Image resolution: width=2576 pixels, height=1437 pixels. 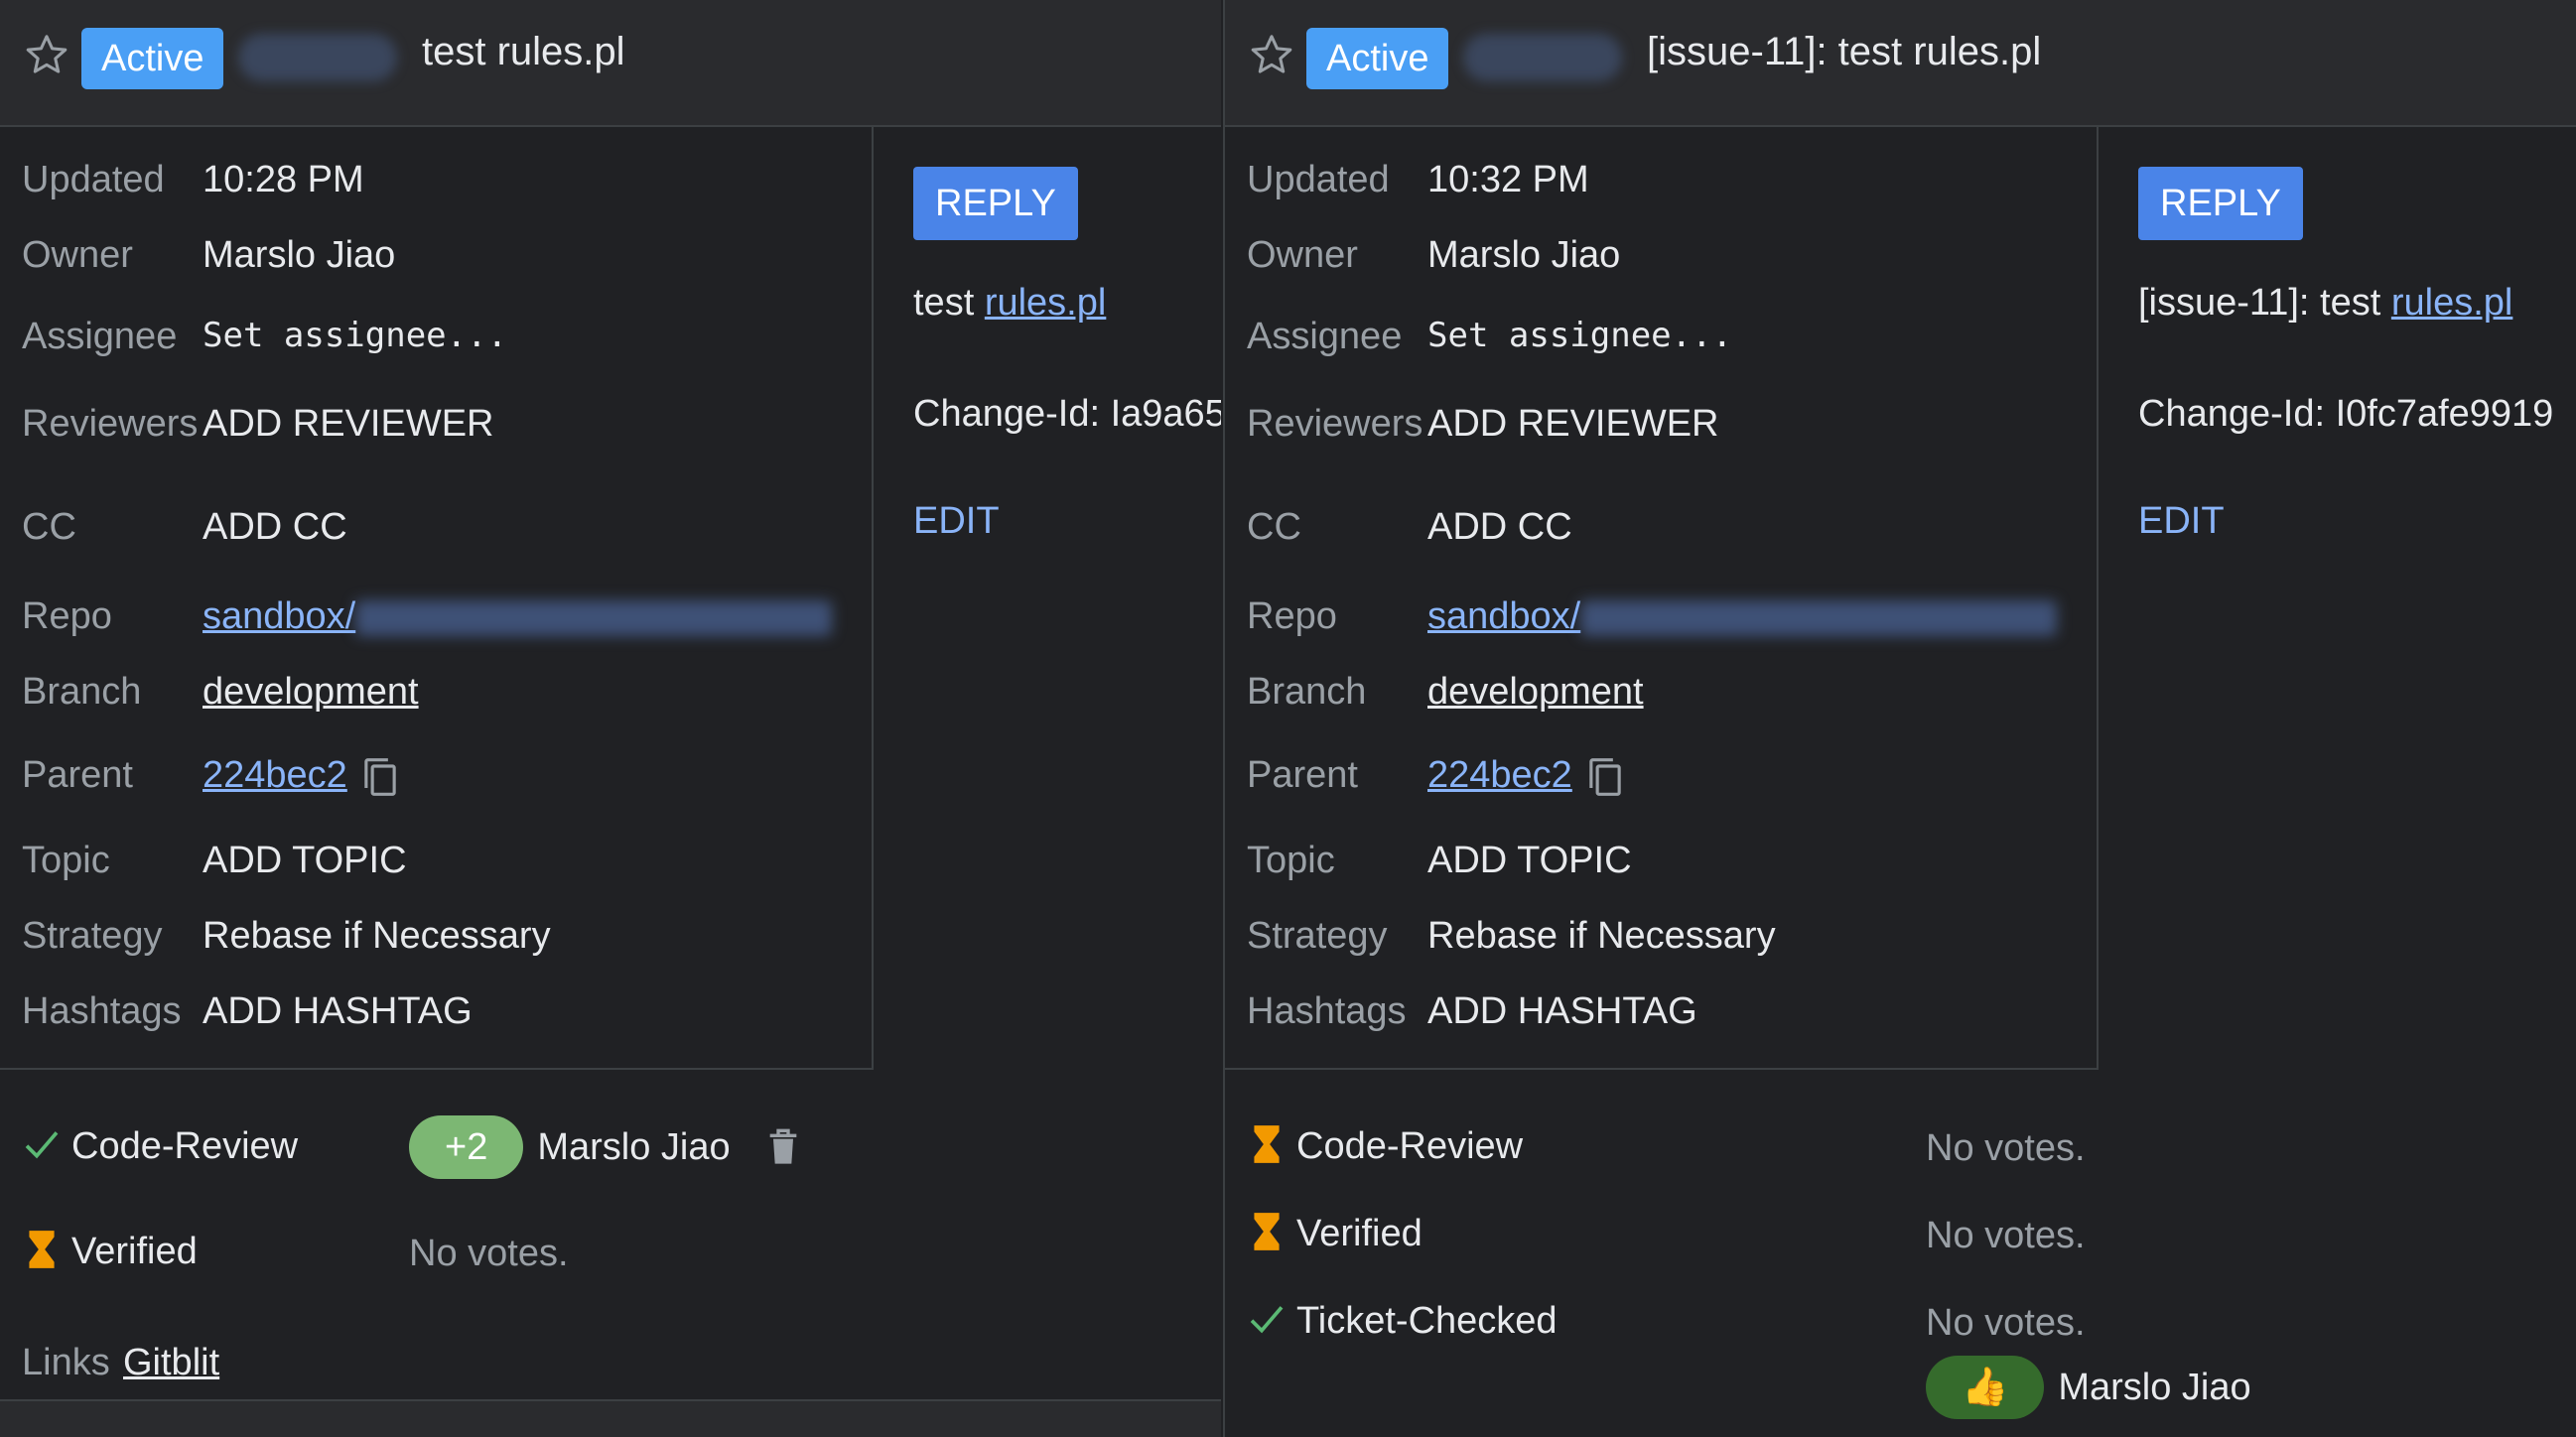 What do you see at coordinates (523, 52) in the screenshot?
I see `change-title: test rules.pl` at bounding box center [523, 52].